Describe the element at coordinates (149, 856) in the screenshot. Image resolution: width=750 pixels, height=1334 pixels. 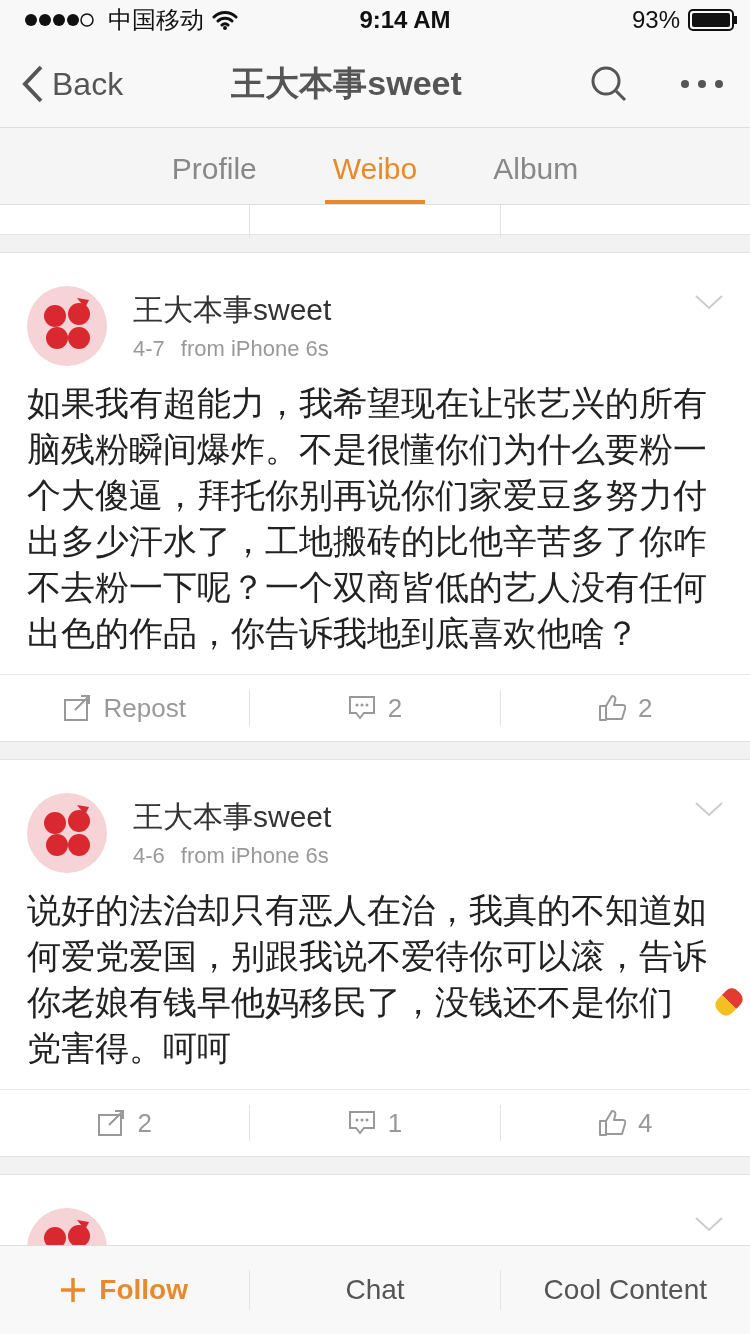
I see `post-date: 4-6` at that location.